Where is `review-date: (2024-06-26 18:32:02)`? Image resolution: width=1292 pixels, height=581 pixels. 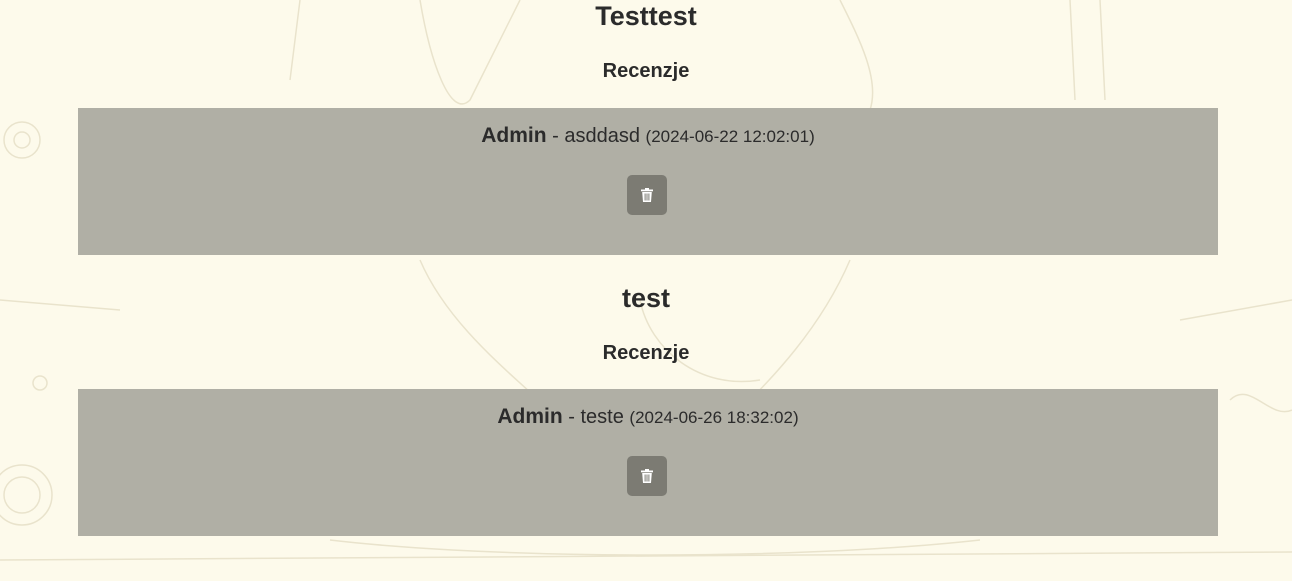 review-date: (2024-06-26 18:32:02) is located at coordinates (714, 417).